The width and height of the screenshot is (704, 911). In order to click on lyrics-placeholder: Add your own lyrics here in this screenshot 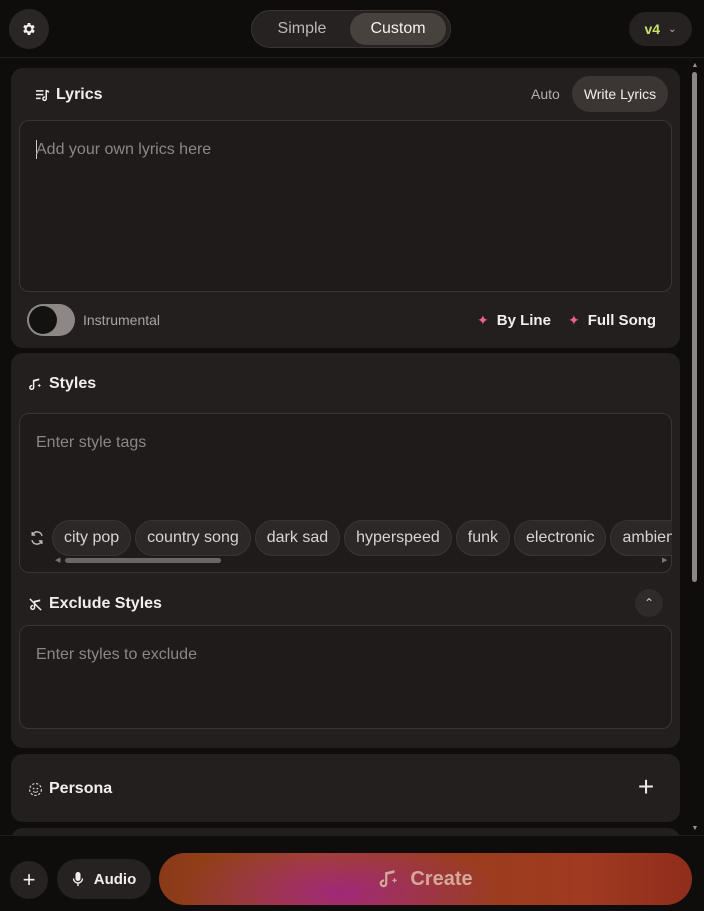, I will do `click(124, 149)`.